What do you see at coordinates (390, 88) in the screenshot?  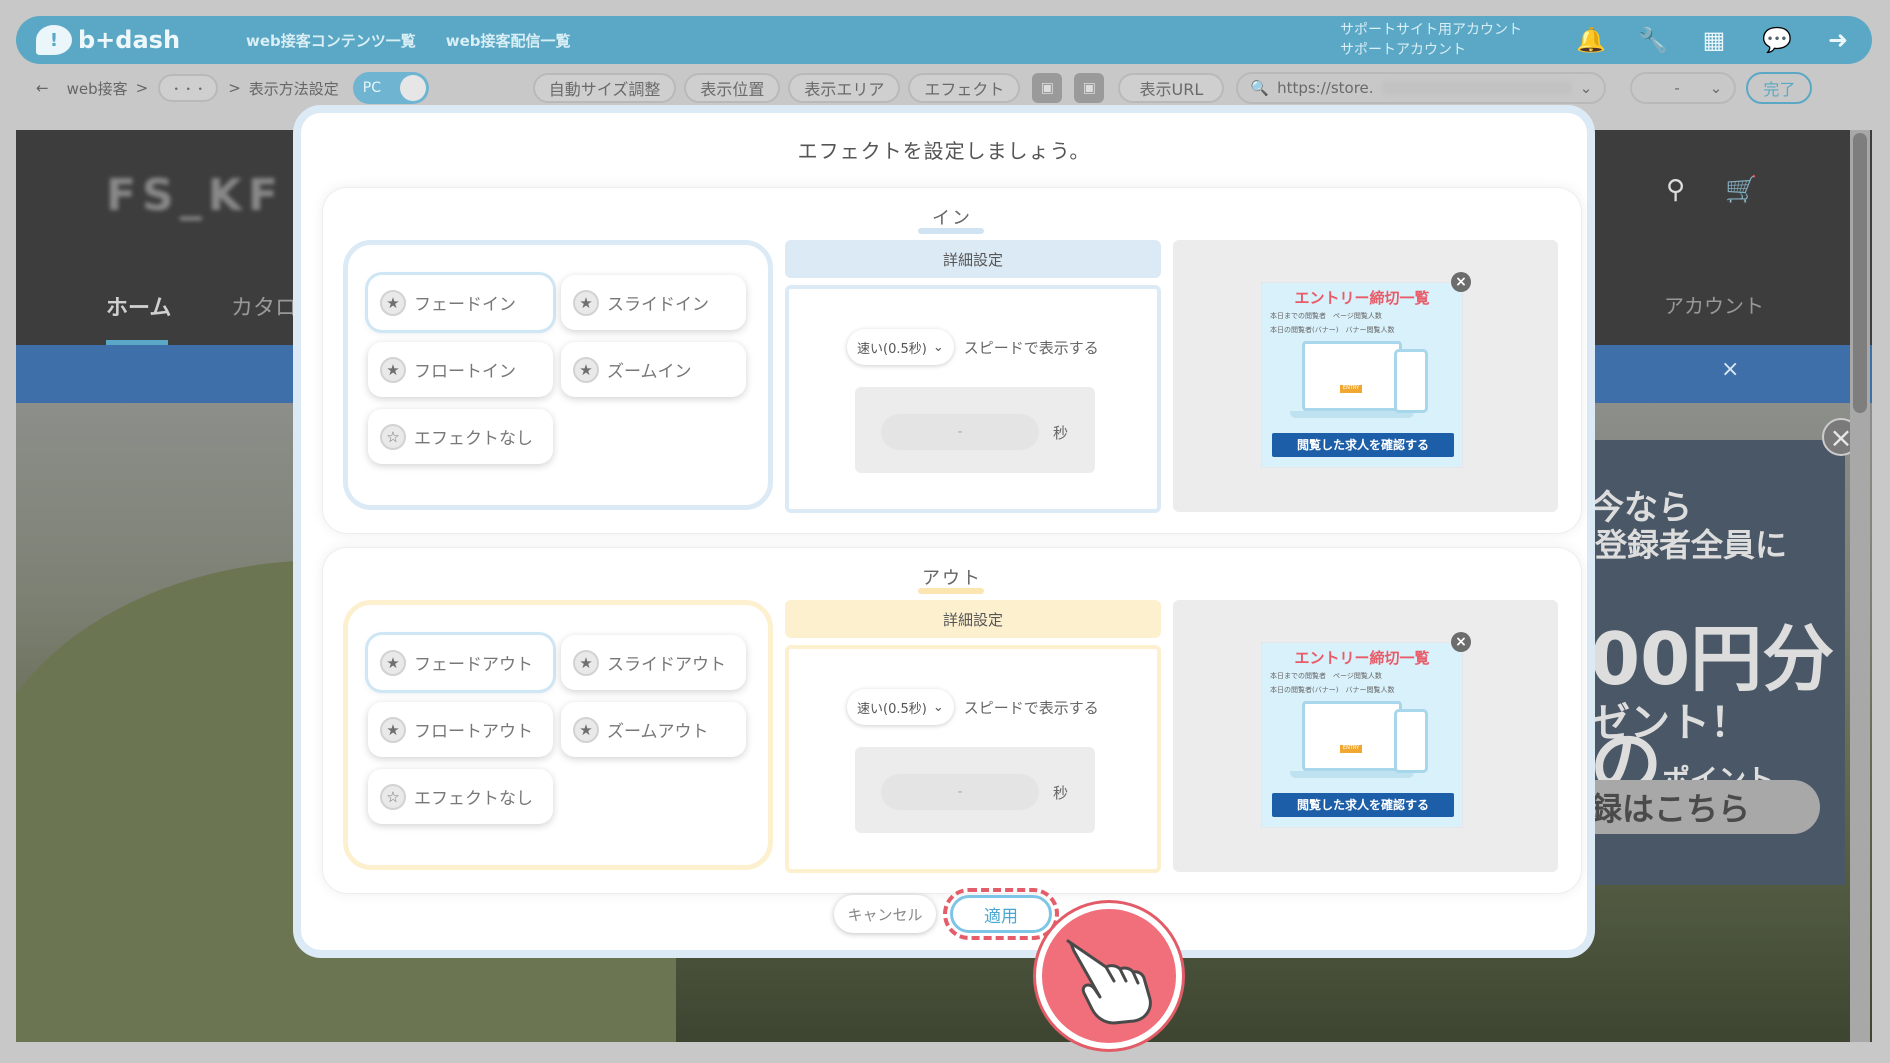 I see `device-toggle: PC` at bounding box center [390, 88].